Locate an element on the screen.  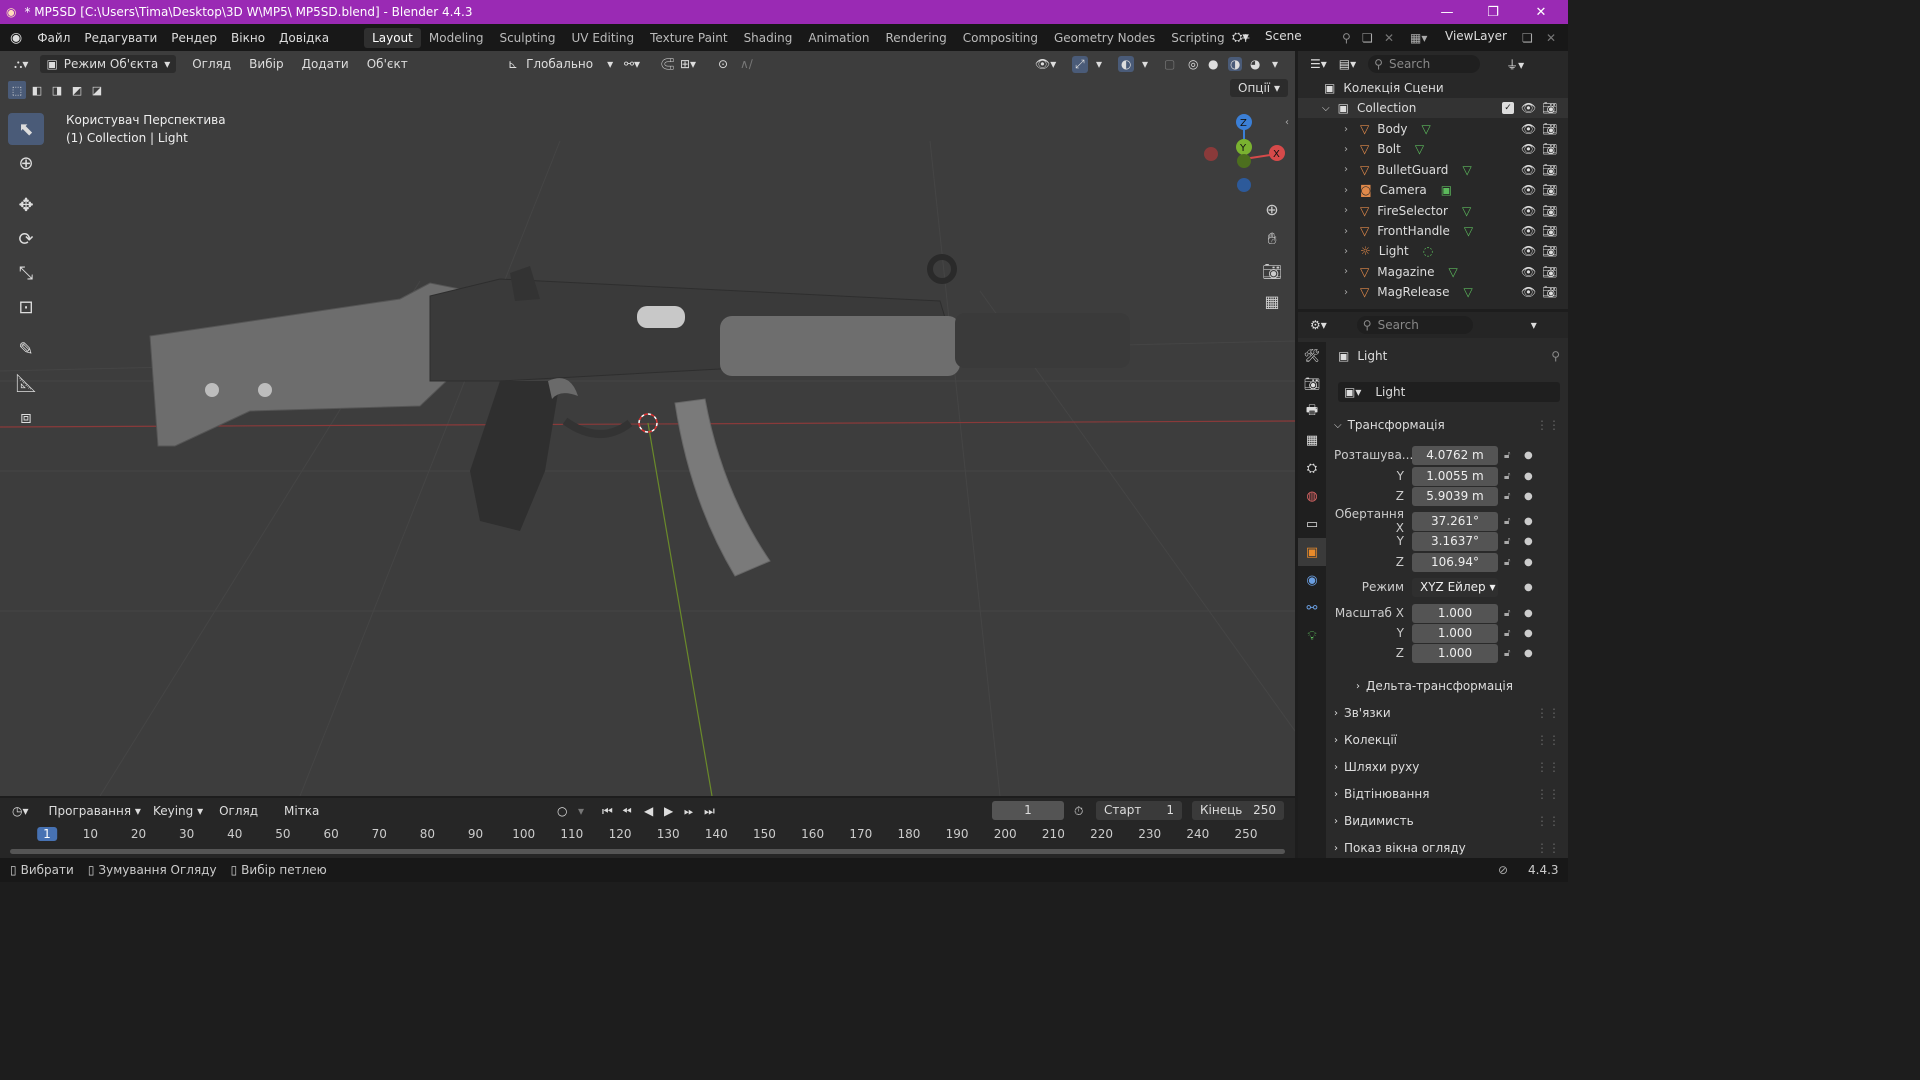
menu-select: Вибір is located at coordinates (266, 64).